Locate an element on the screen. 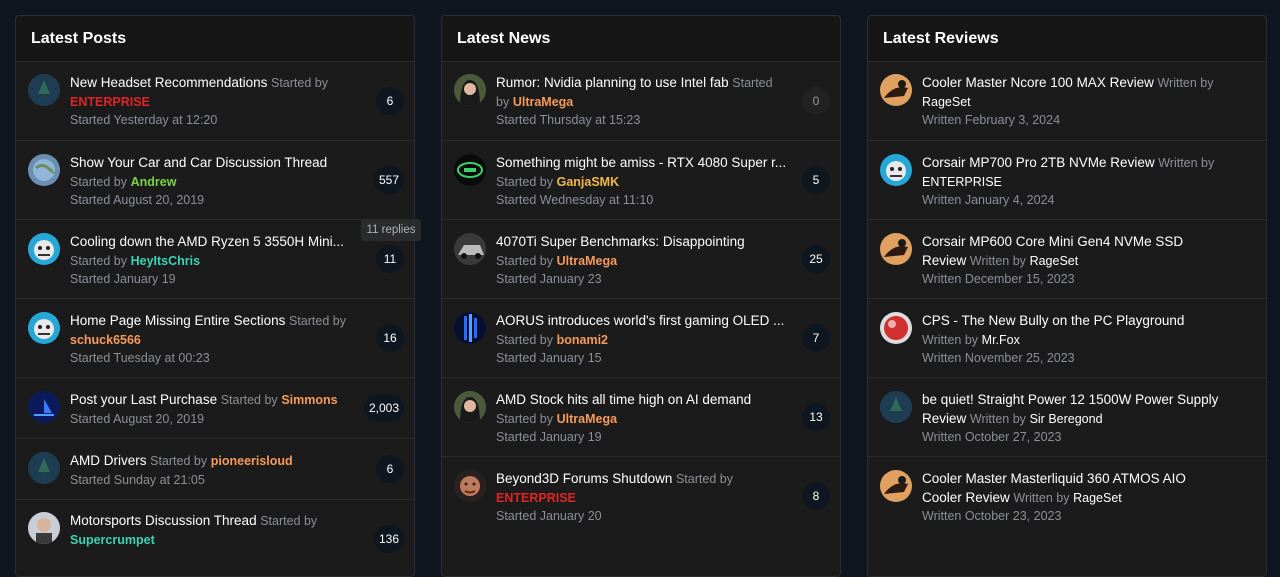 Image resolution: width=1280 pixels, height=577 pixels. reply-count-badge: 557 is located at coordinates (388, 180).